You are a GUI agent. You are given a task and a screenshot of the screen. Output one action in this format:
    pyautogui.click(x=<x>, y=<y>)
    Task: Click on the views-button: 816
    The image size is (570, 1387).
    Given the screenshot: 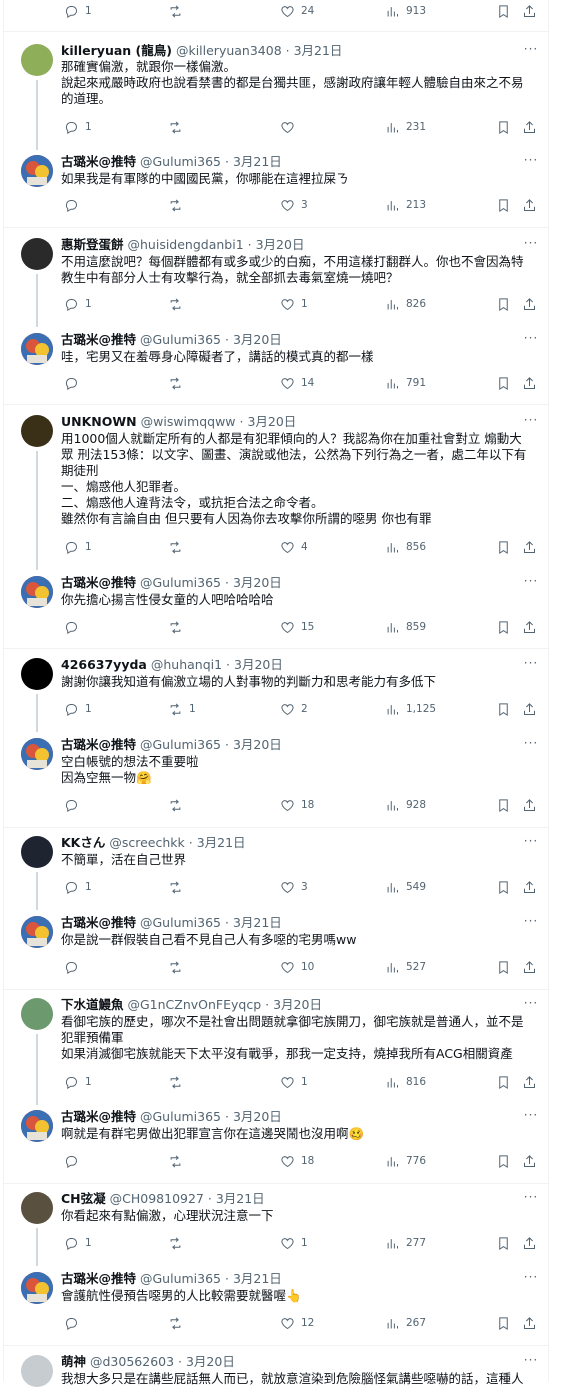 What is the action you would take?
    pyautogui.click(x=405, y=1082)
    